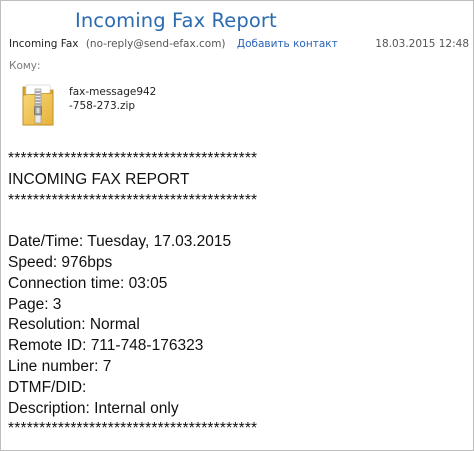  What do you see at coordinates (422, 44) in the screenshot?
I see `email-date: 18.03.2015 12:48` at bounding box center [422, 44].